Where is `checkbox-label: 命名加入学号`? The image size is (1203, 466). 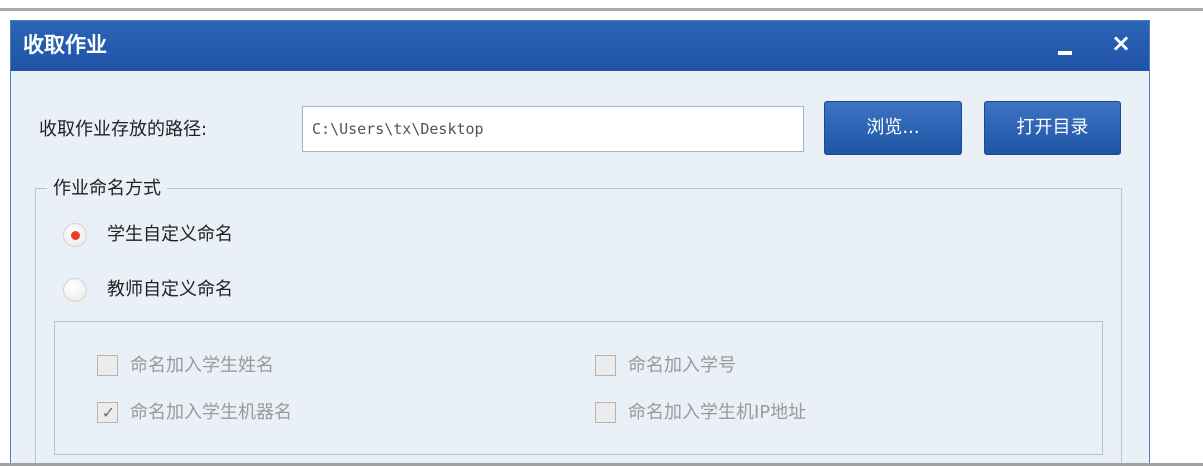
checkbox-label: 命名加入学号 is located at coordinates (682, 365).